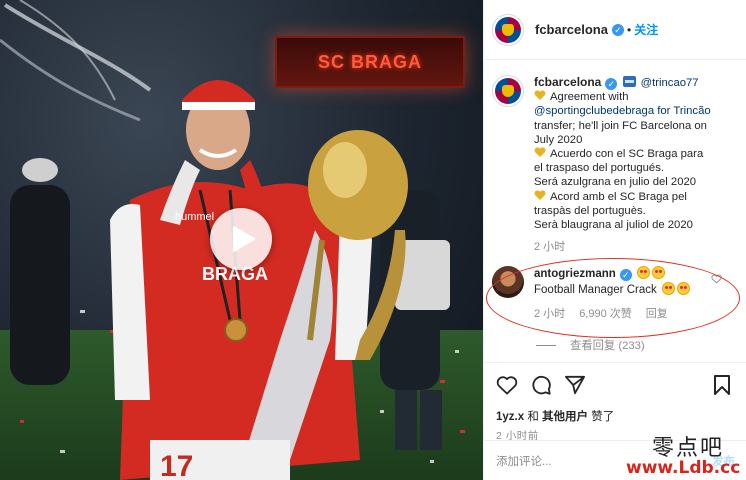 This screenshot has width=746, height=480. What do you see at coordinates (176, 465) in the screenshot?
I see `jersey-number: 17` at bounding box center [176, 465].